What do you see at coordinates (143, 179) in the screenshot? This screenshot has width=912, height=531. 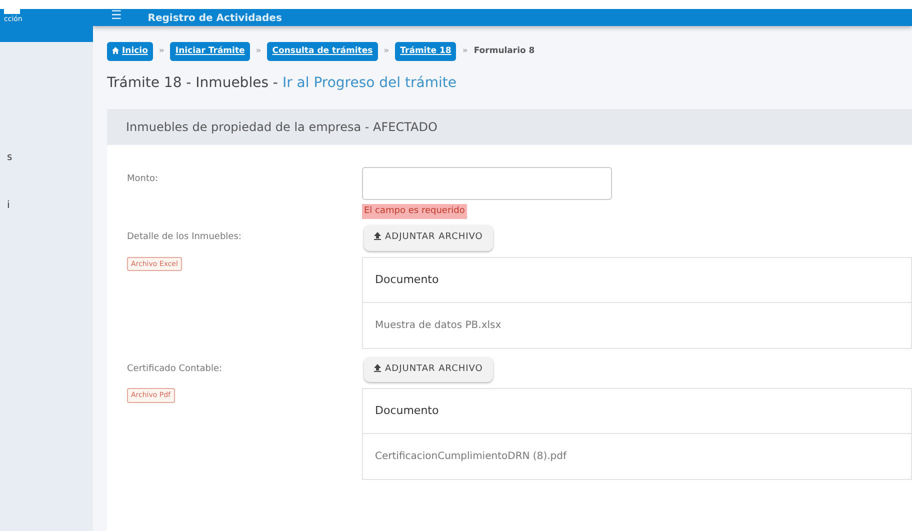 I see `field-label: Monto:` at bounding box center [143, 179].